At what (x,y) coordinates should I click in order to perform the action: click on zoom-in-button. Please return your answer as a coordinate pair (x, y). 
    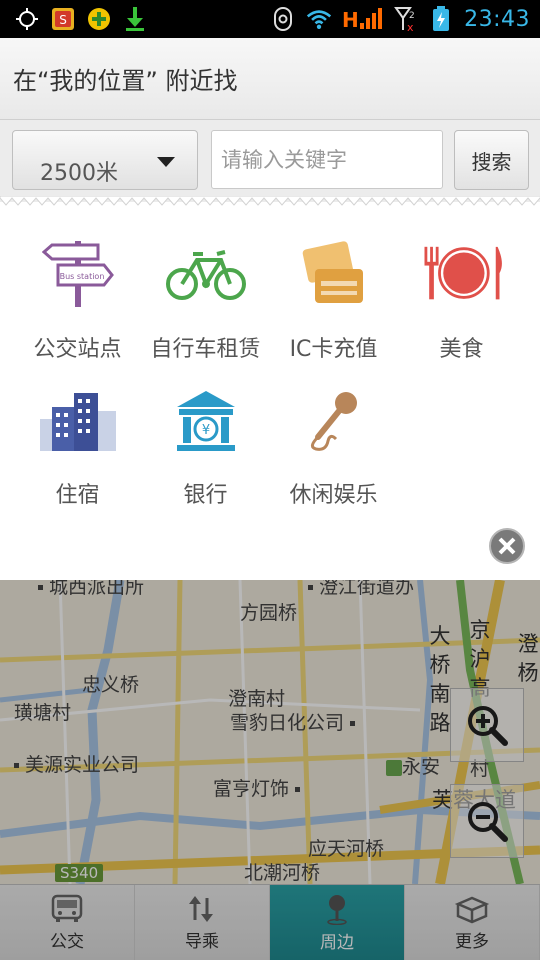
    Looking at the image, I should click on (487, 725).